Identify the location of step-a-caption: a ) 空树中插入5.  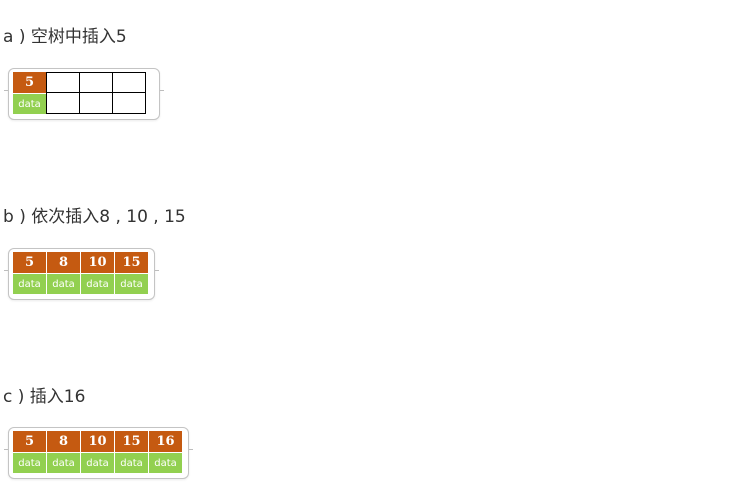
(65, 37).